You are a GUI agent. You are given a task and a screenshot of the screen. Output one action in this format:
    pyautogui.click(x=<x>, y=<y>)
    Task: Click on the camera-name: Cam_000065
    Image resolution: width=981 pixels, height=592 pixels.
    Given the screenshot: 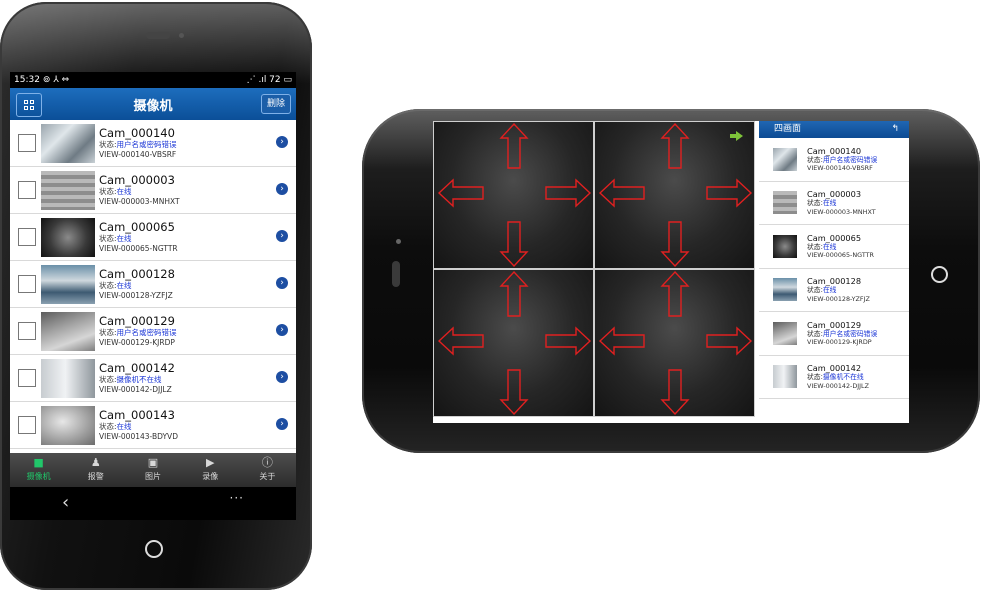 What is the action you would take?
    pyautogui.click(x=834, y=237)
    